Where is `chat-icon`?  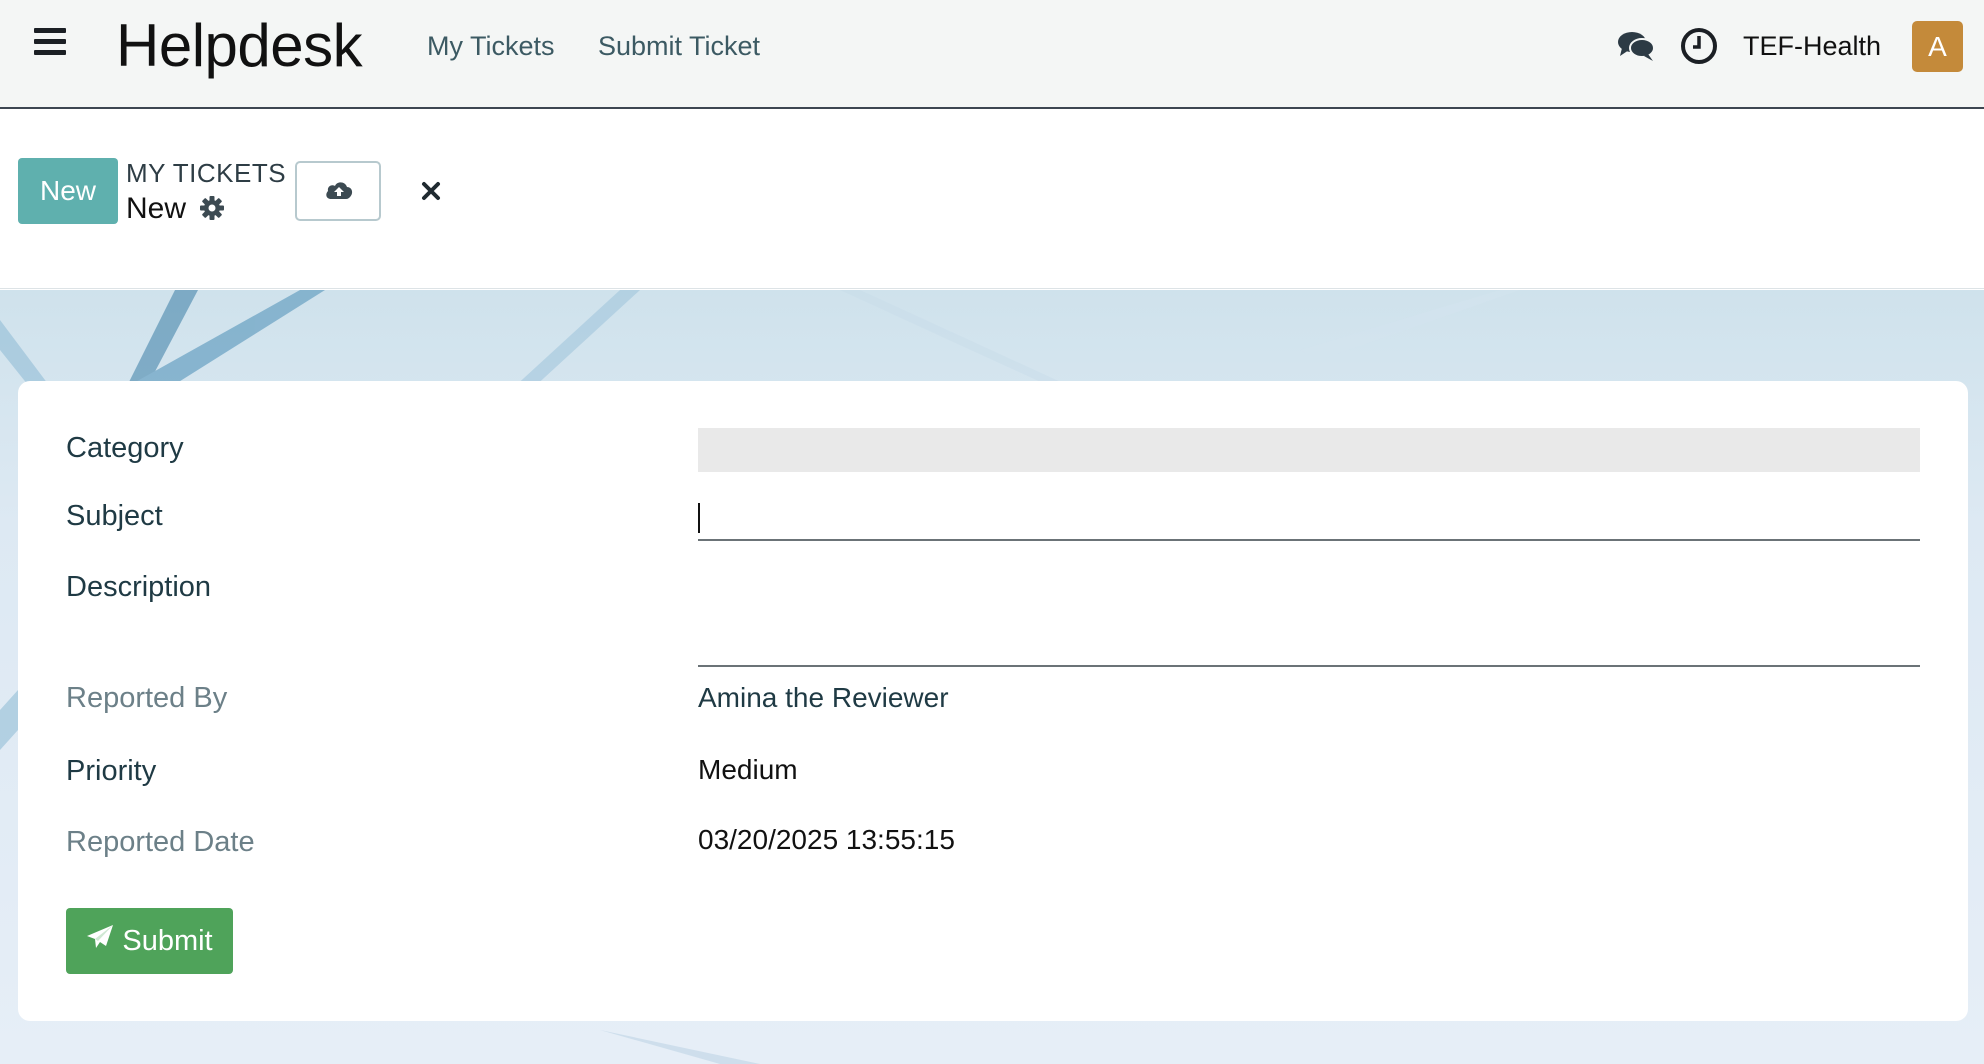
chat-icon is located at coordinates (1636, 46).